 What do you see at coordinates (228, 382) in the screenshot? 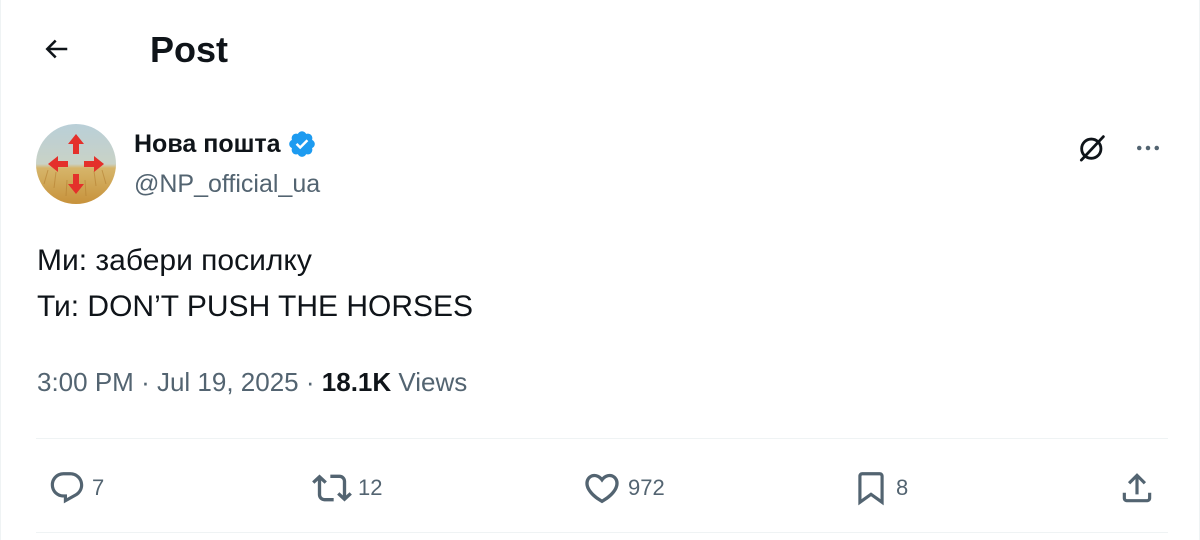
I see `post-date: Jul 19, 2025` at bounding box center [228, 382].